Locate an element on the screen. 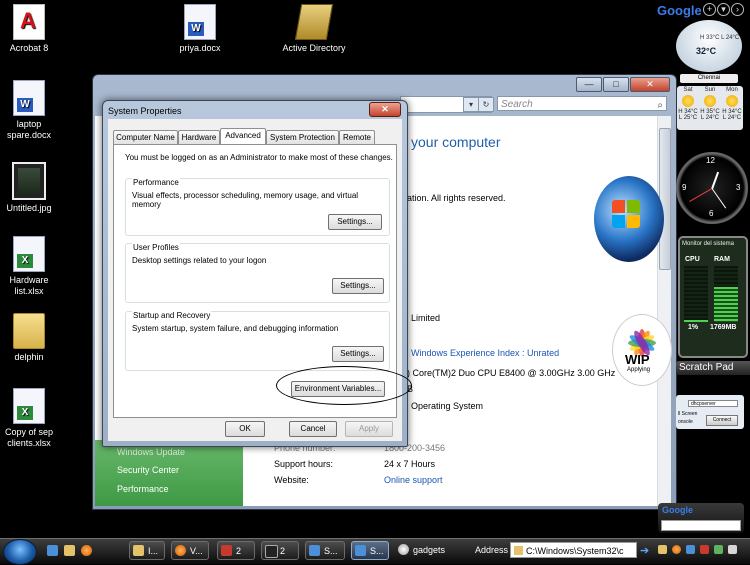  dialog-close-button: ✕ is located at coordinates (385, 109).